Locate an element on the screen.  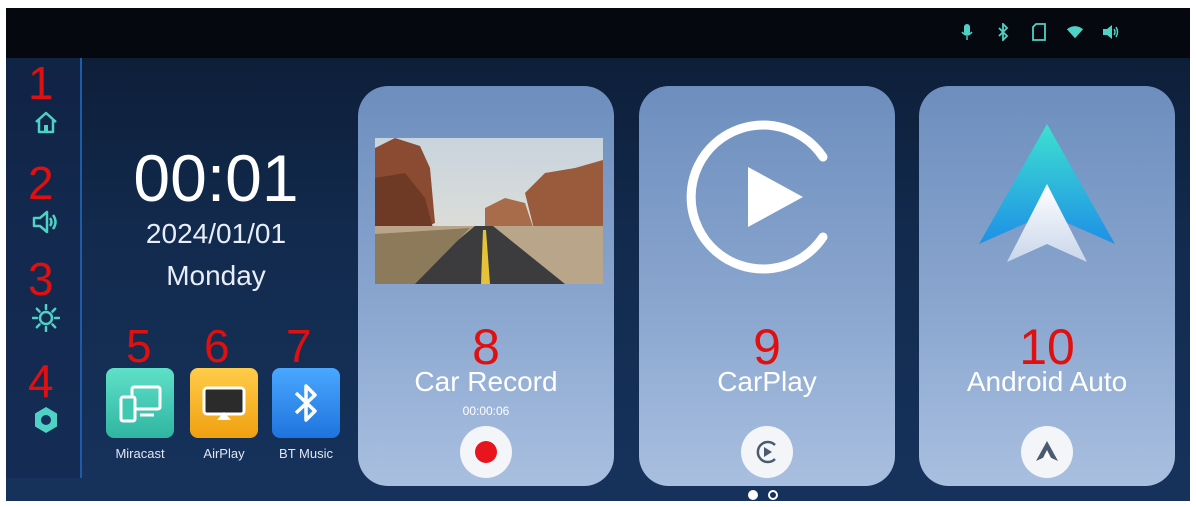
clock-time: 00:01 is located at coordinates (216, 178).